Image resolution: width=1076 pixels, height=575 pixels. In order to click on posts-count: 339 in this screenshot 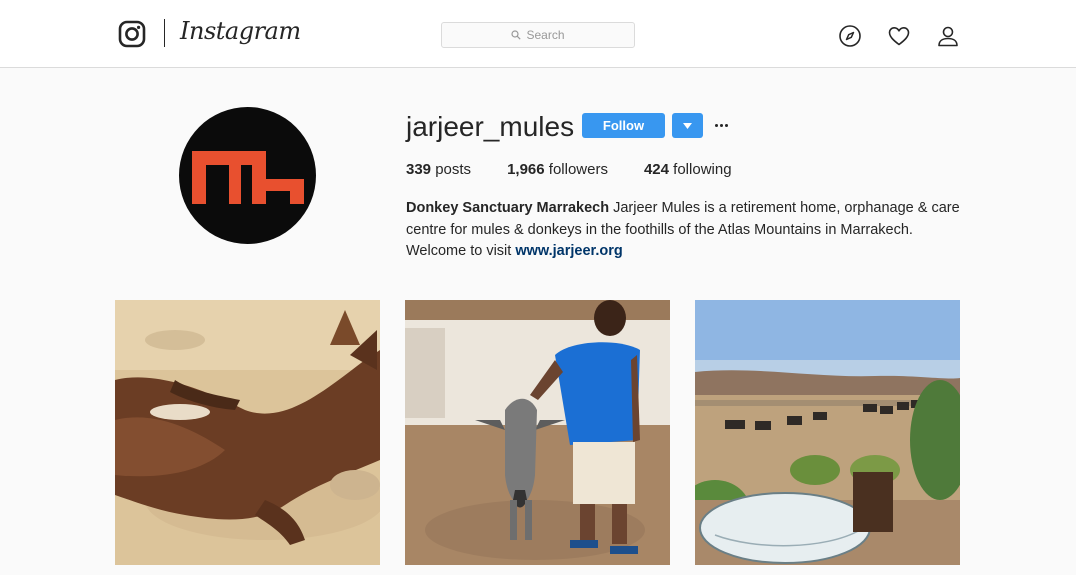, I will do `click(419, 169)`.